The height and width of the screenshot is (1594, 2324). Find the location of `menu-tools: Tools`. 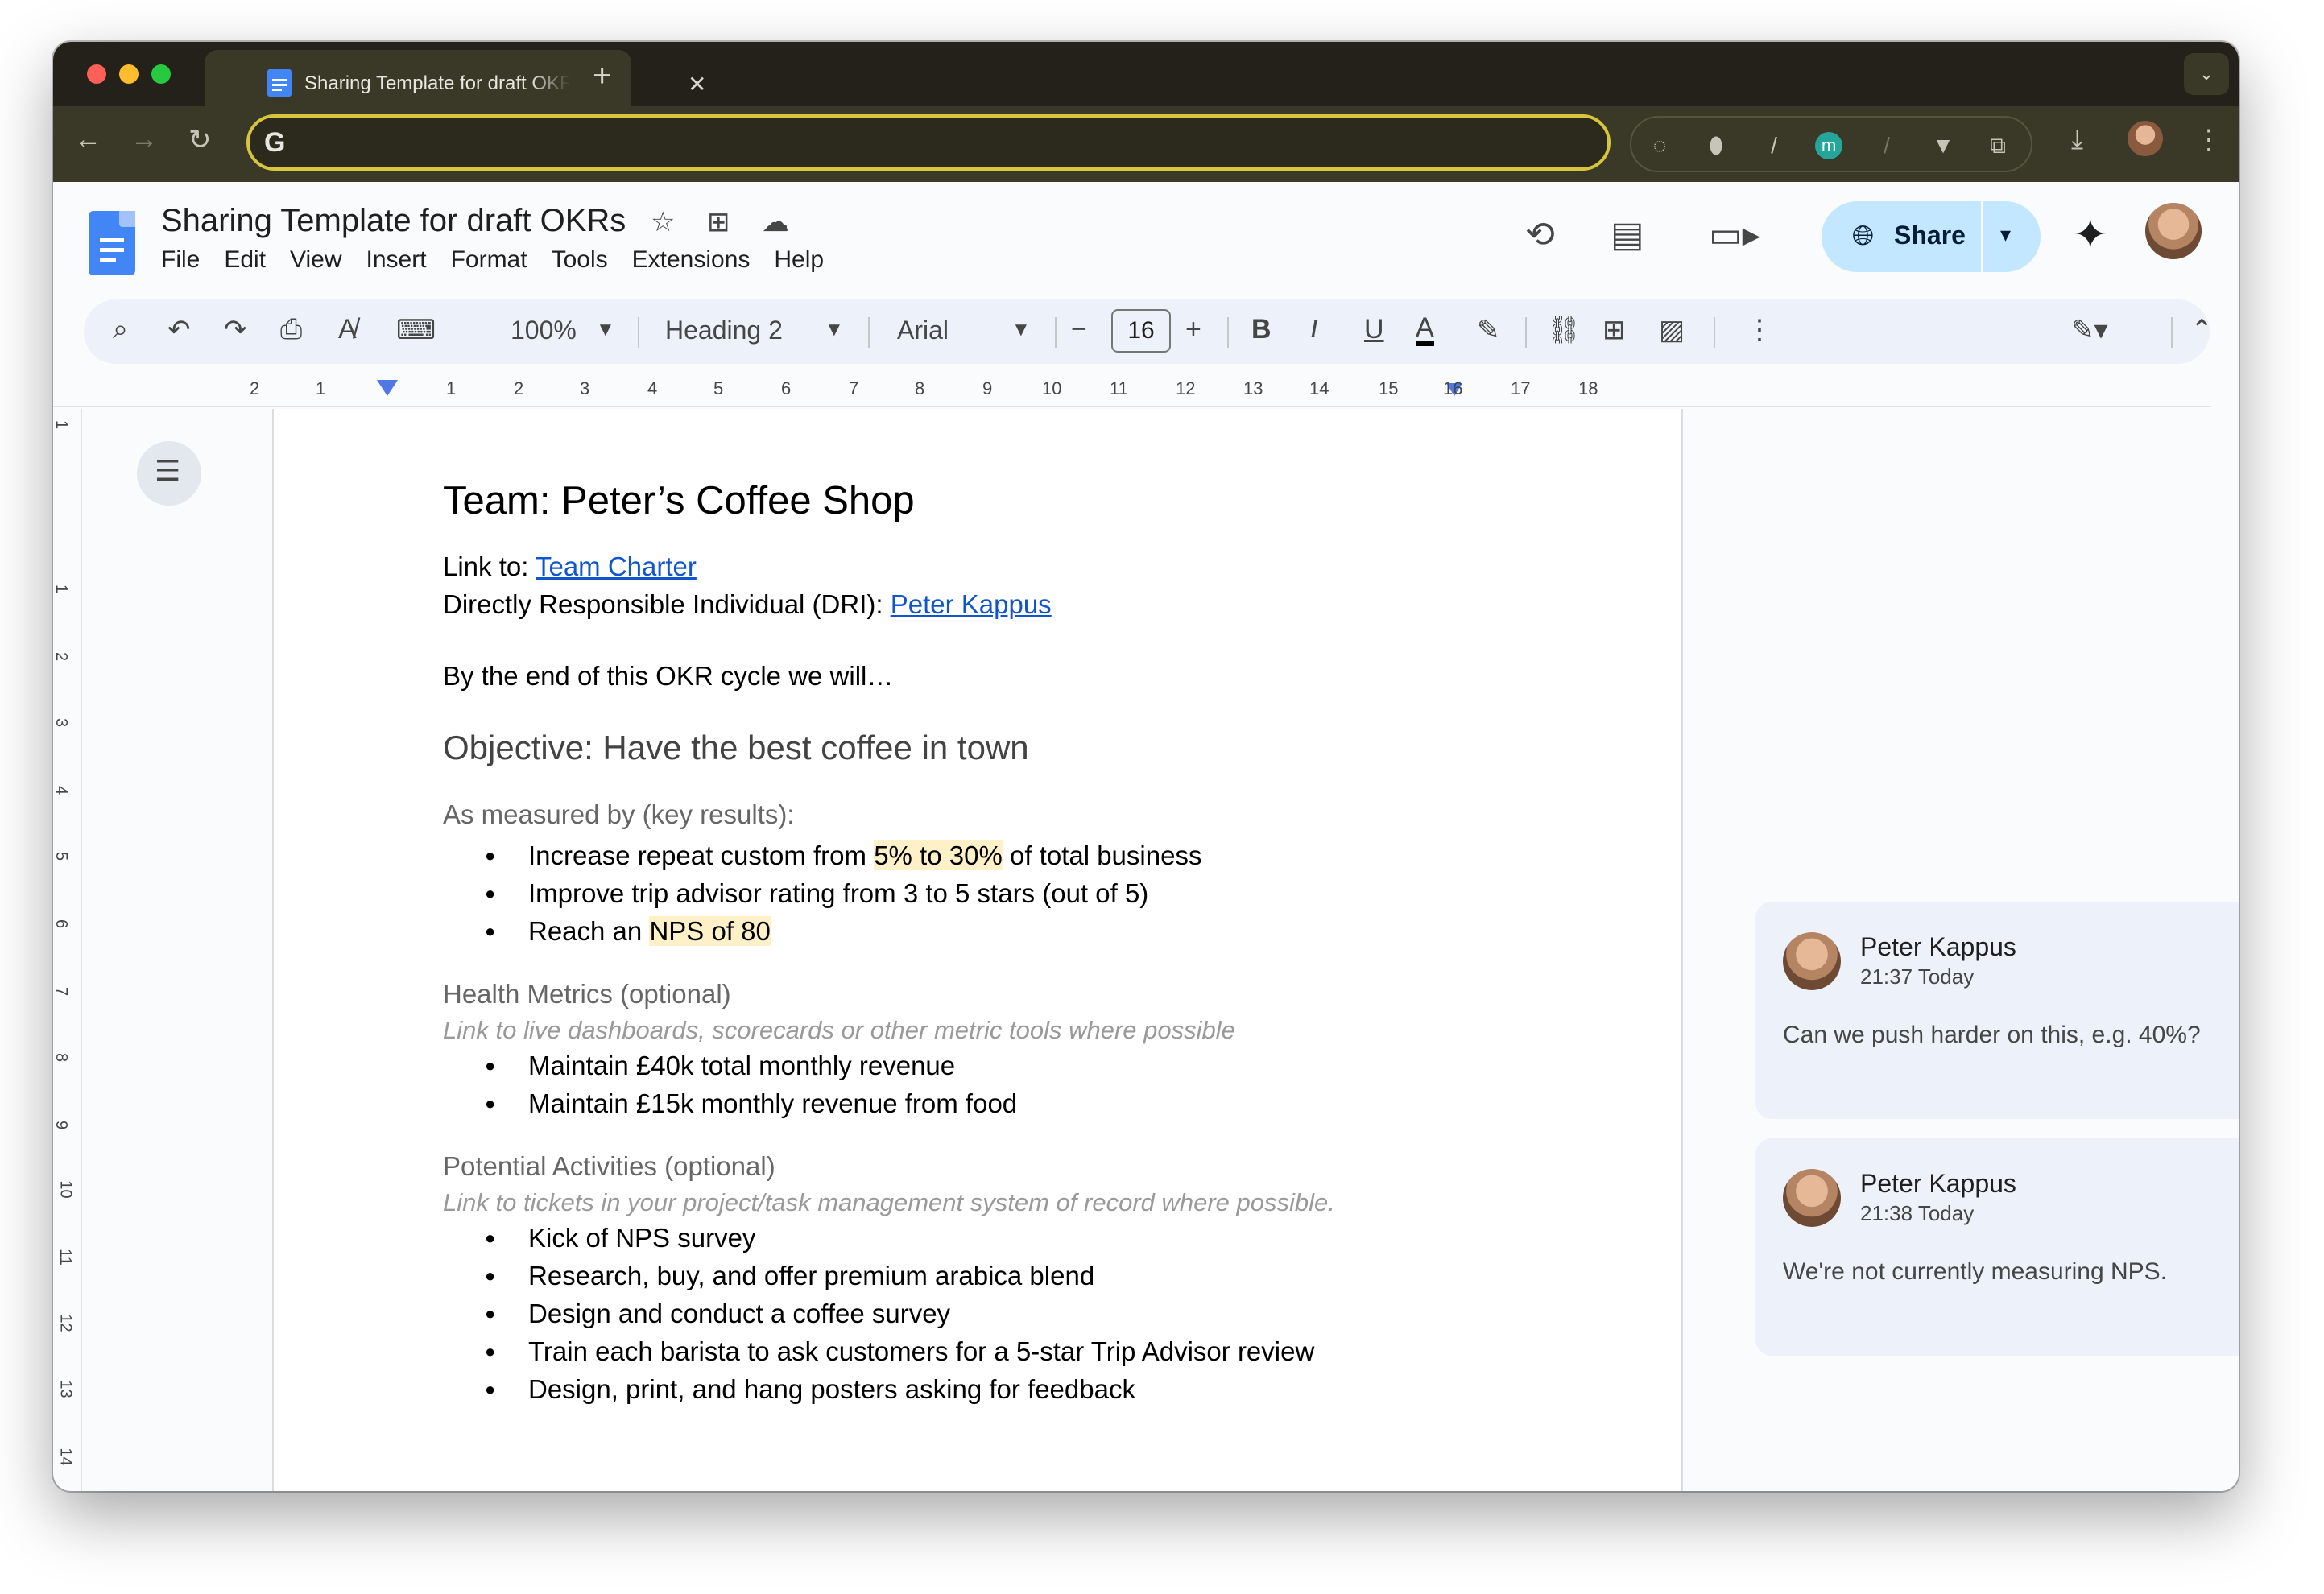

menu-tools: Tools is located at coordinates (580, 260).